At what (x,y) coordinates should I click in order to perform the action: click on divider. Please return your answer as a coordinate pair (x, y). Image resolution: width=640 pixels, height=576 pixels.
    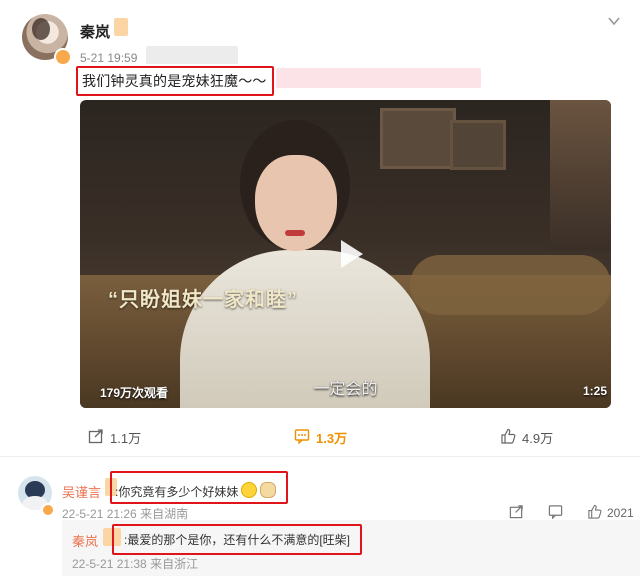
    Looking at the image, I should click on (320, 456).